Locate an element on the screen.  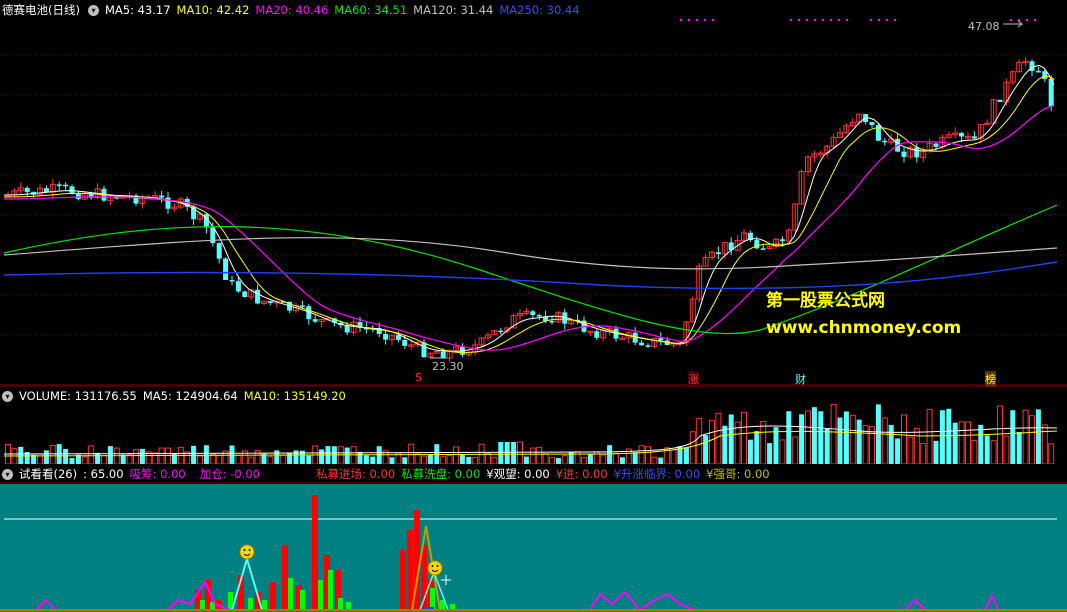
indicator-name: 试看看(26) is located at coordinates (48, 474).